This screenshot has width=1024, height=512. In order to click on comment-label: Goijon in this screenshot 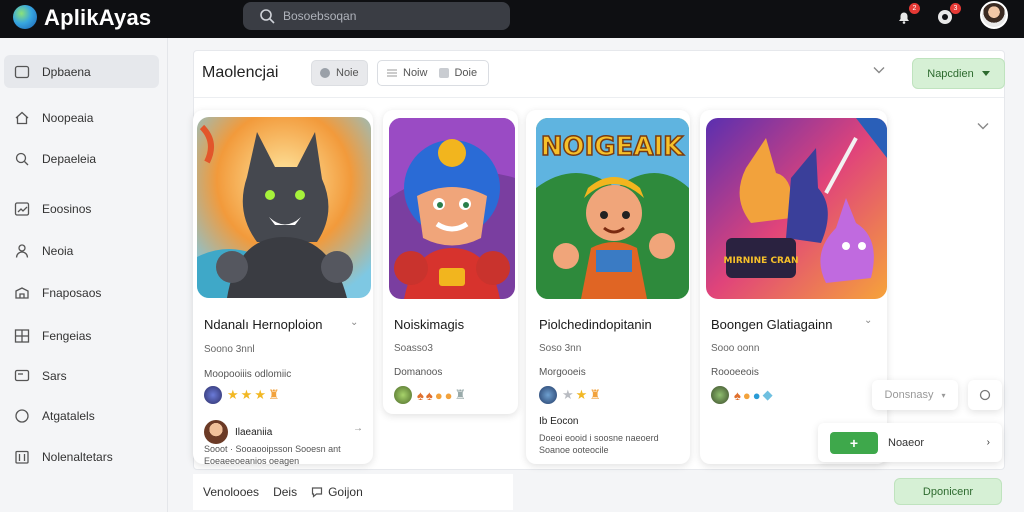, I will do `click(345, 492)`.